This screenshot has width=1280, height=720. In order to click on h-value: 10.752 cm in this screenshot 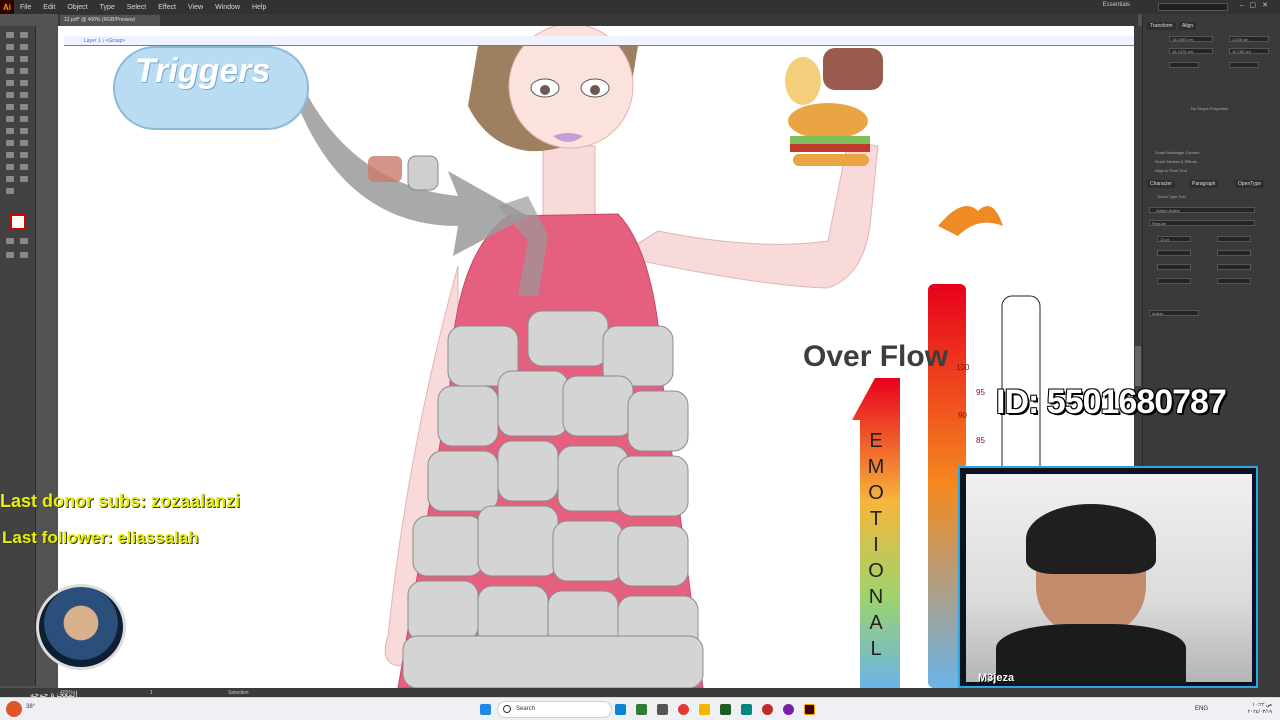, I will do `click(1241, 51)`.